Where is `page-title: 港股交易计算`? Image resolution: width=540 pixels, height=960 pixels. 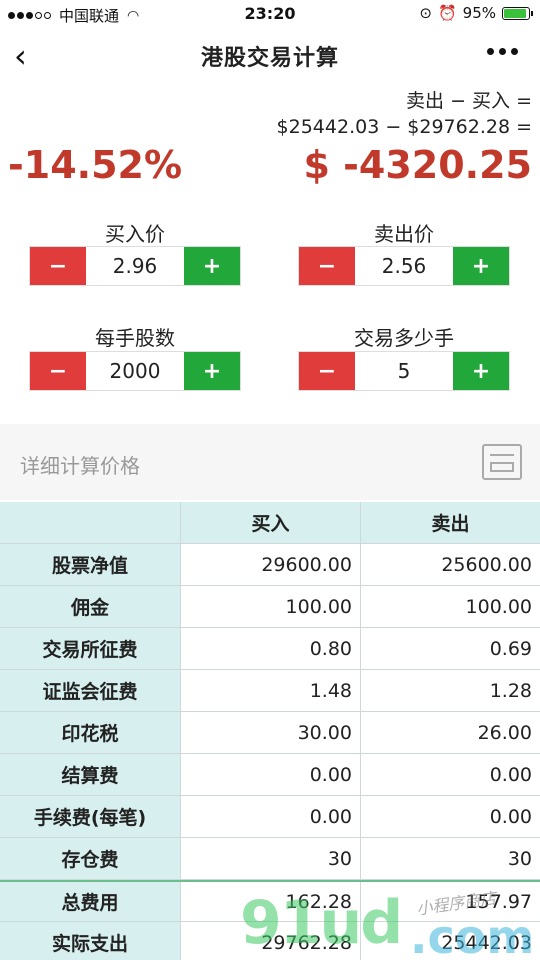
page-title: 港股交易计算 is located at coordinates (269, 58).